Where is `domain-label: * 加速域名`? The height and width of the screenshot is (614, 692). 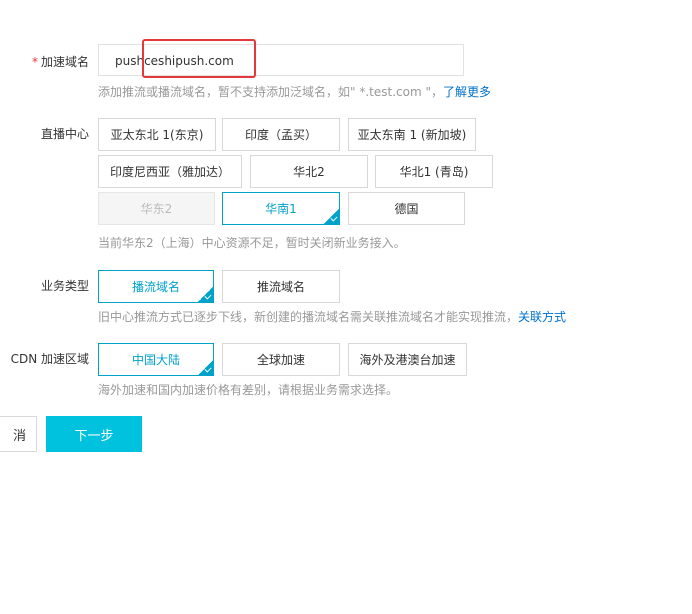 domain-label: * 加速域名 is located at coordinates (44, 62).